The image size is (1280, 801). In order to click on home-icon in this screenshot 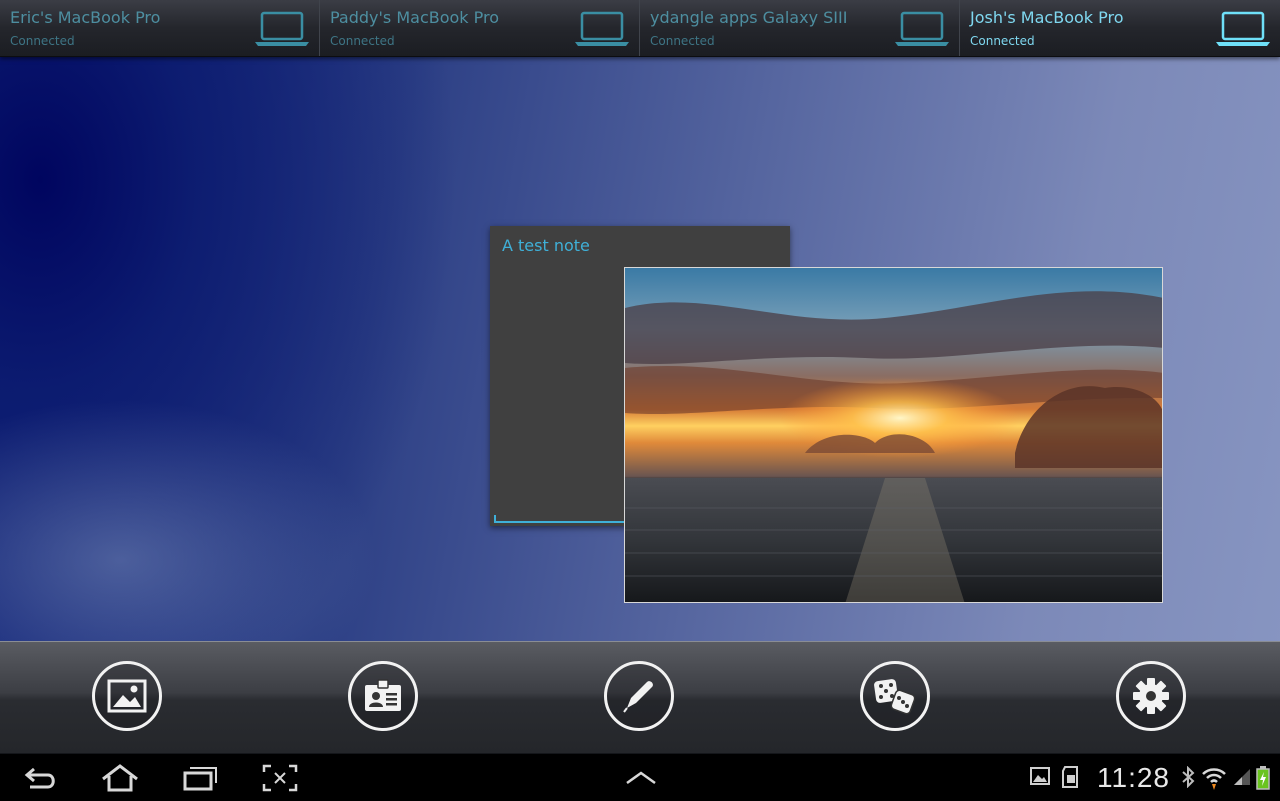, I will do `click(120, 778)`.